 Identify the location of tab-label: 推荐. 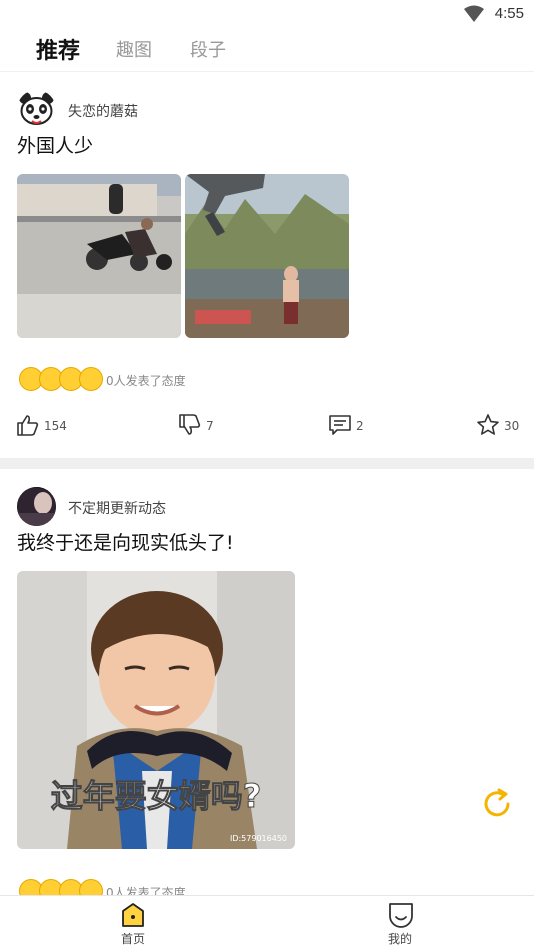
(58, 51).